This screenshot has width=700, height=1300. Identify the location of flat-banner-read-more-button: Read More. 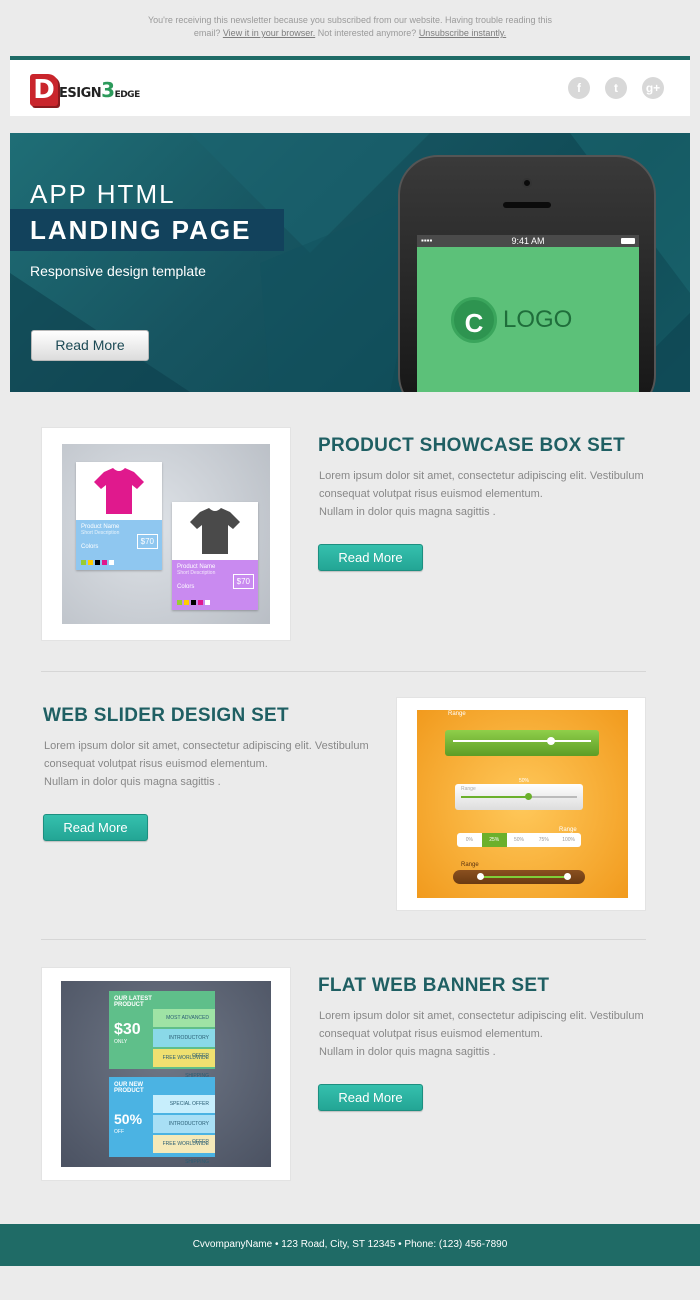
(370, 1097).